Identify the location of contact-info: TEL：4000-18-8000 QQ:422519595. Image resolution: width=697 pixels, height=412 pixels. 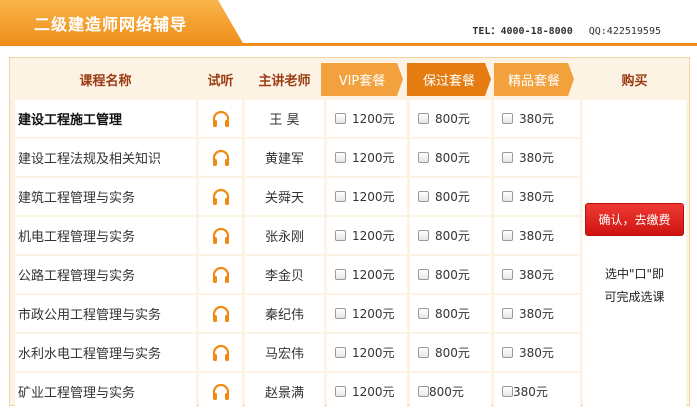
(566, 29).